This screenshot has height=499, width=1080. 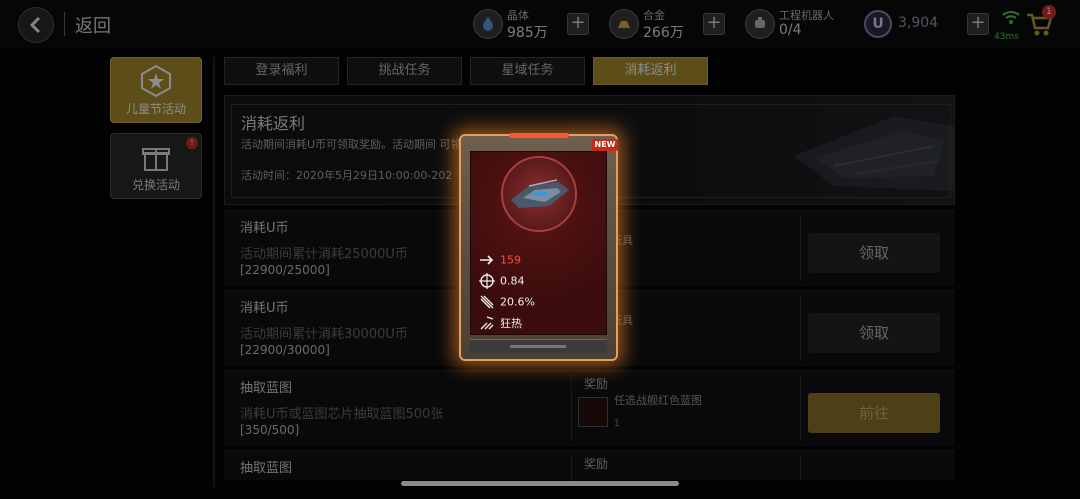 I want to click on stat-missile: 20.6%, so click(x=507, y=302).